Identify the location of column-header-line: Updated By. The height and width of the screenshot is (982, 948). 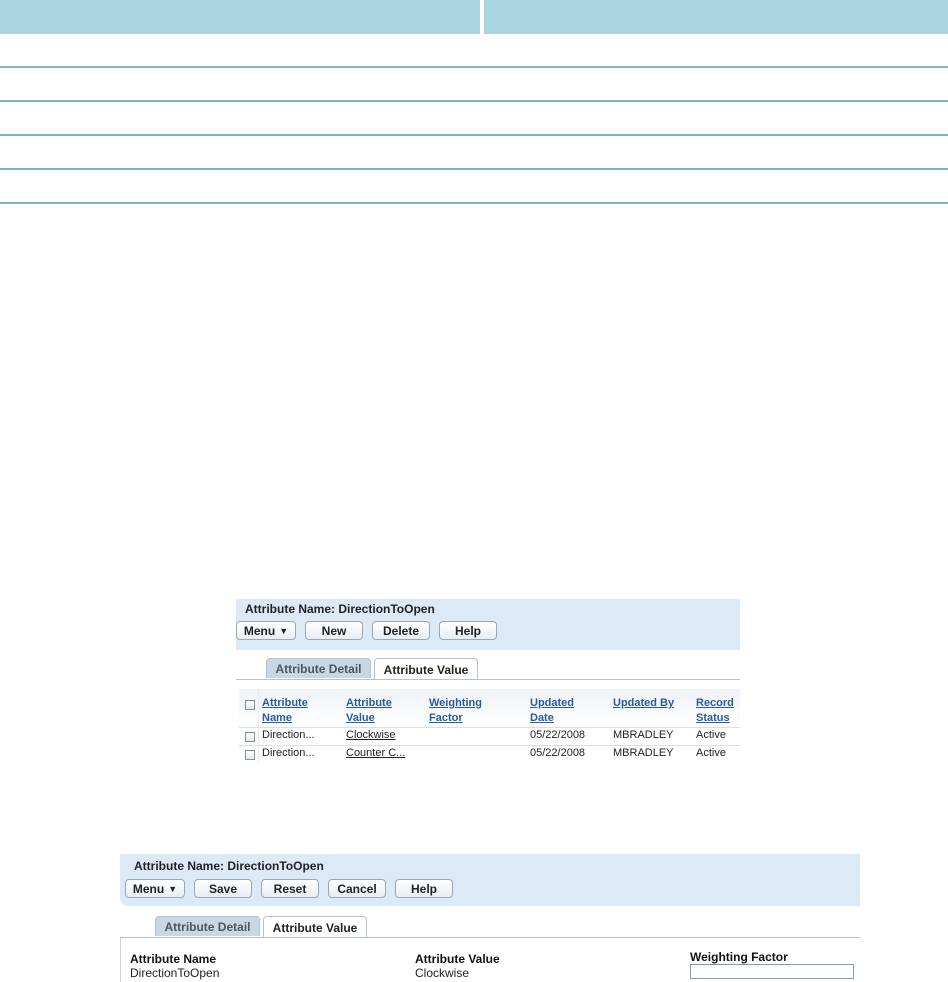
(644, 703).